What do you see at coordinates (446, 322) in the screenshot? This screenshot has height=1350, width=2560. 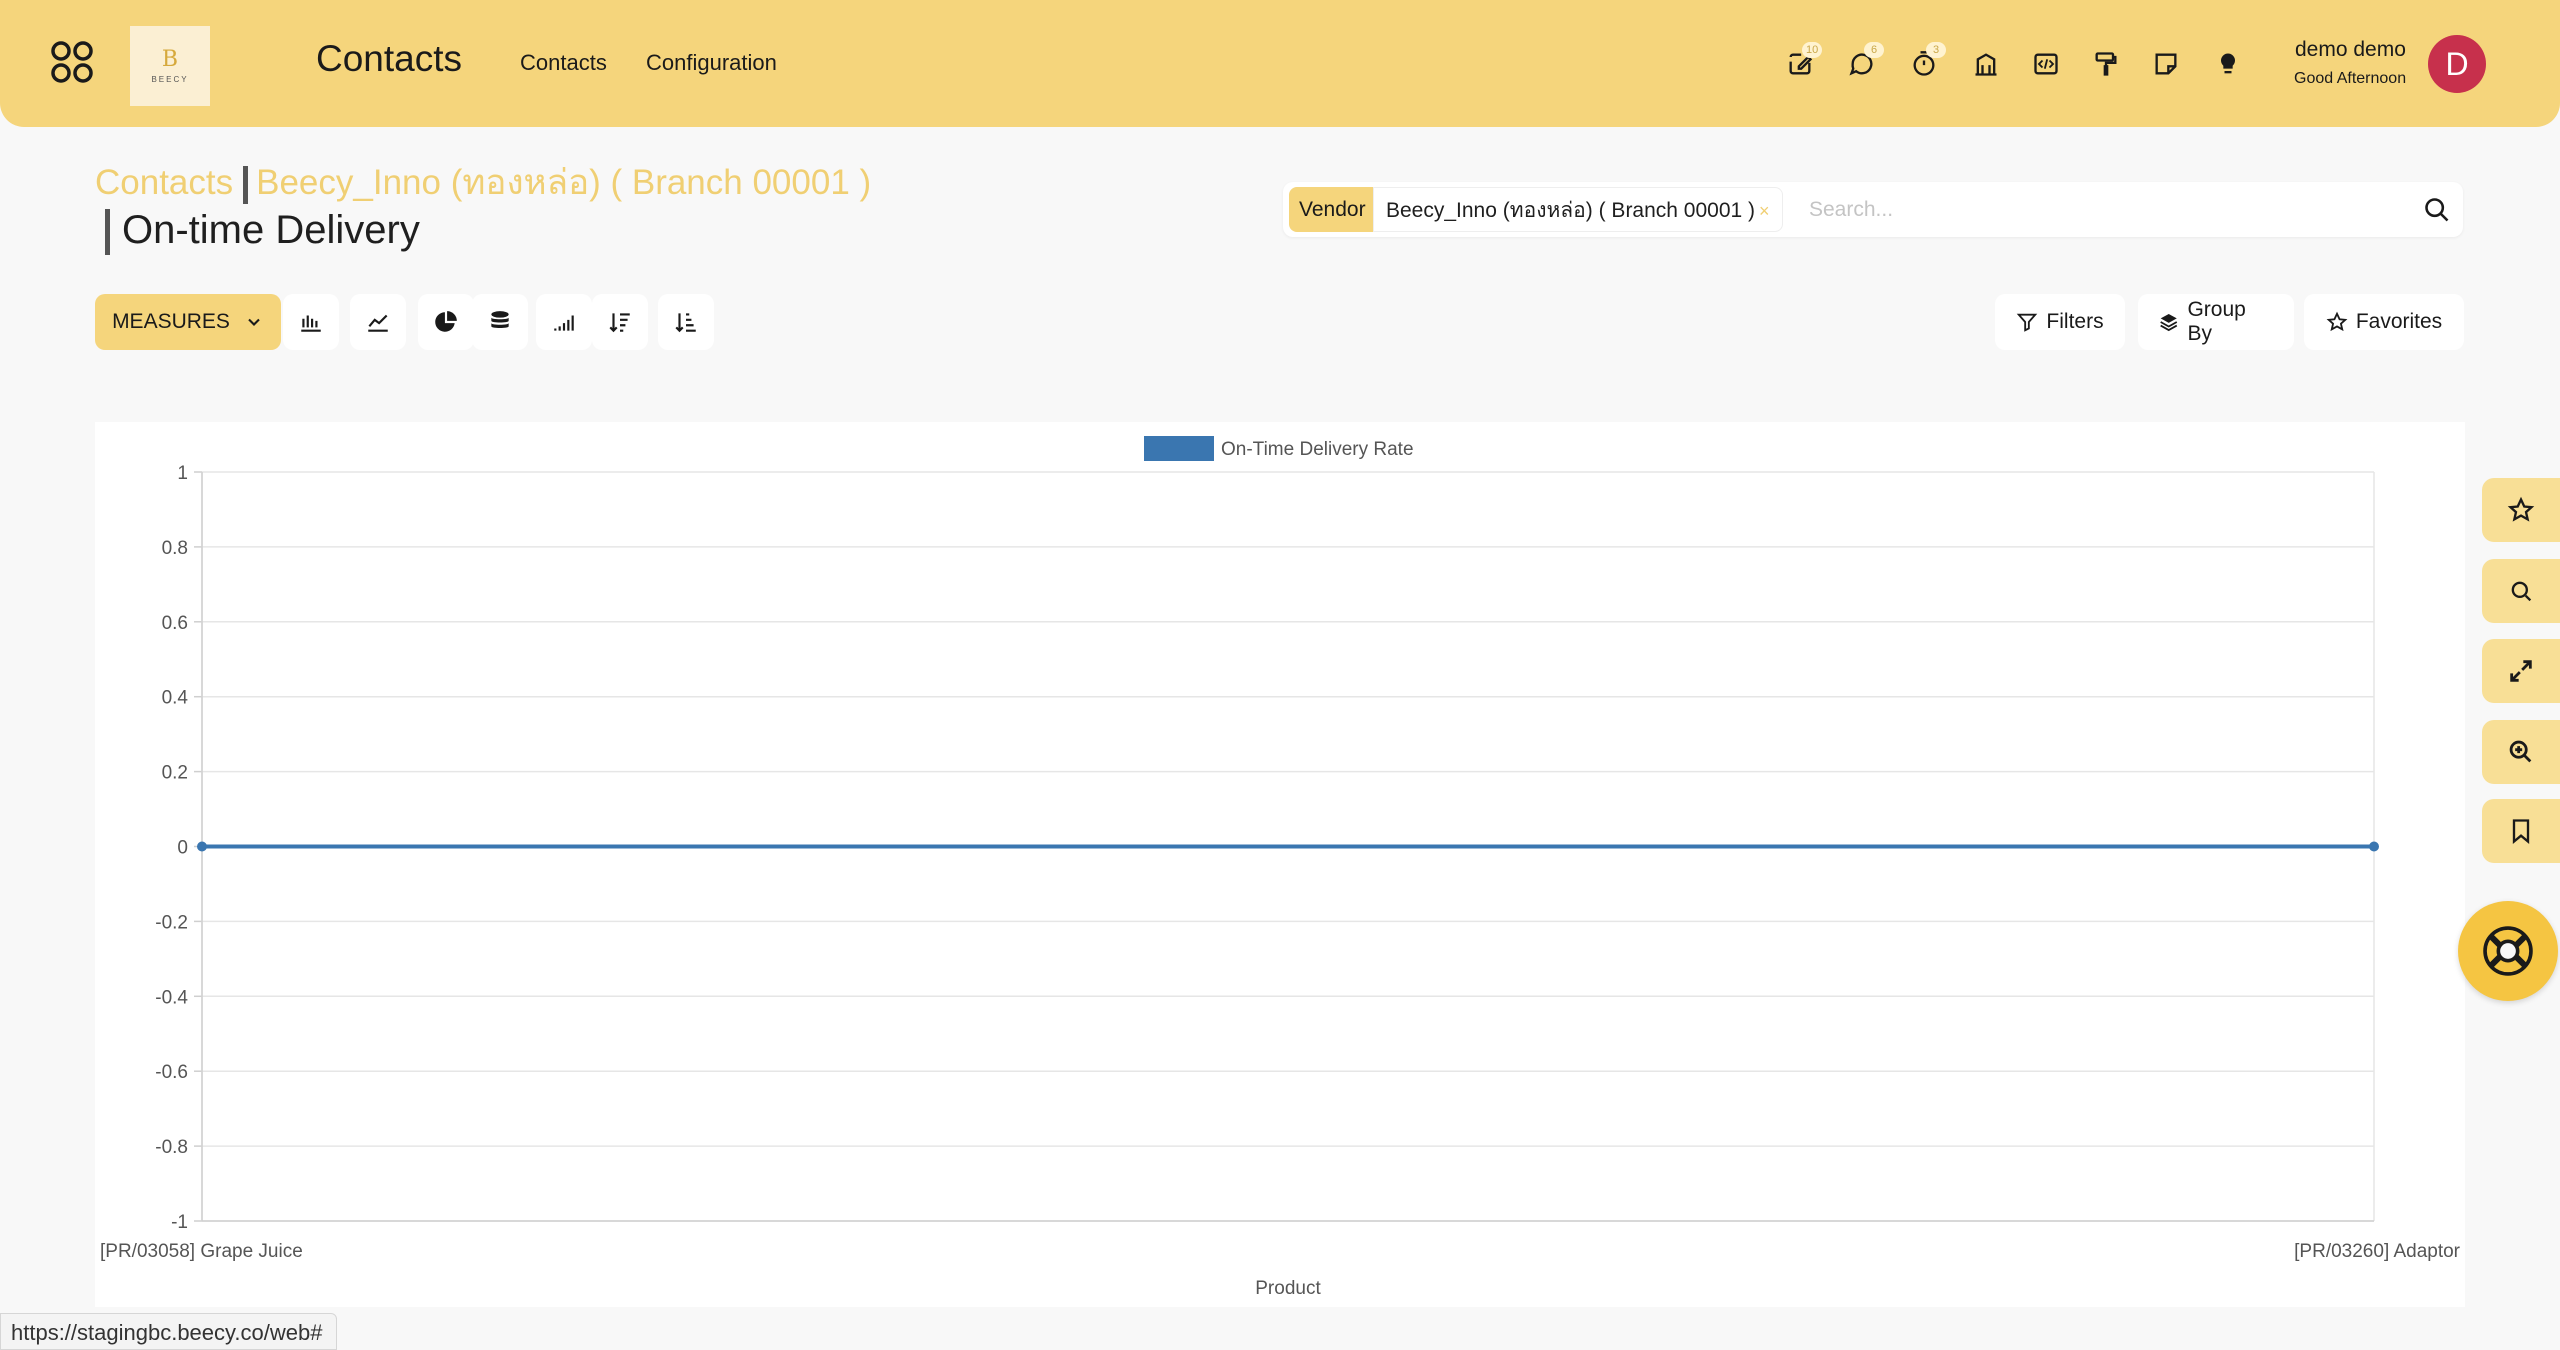 I see `pie-chart-icon` at bounding box center [446, 322].